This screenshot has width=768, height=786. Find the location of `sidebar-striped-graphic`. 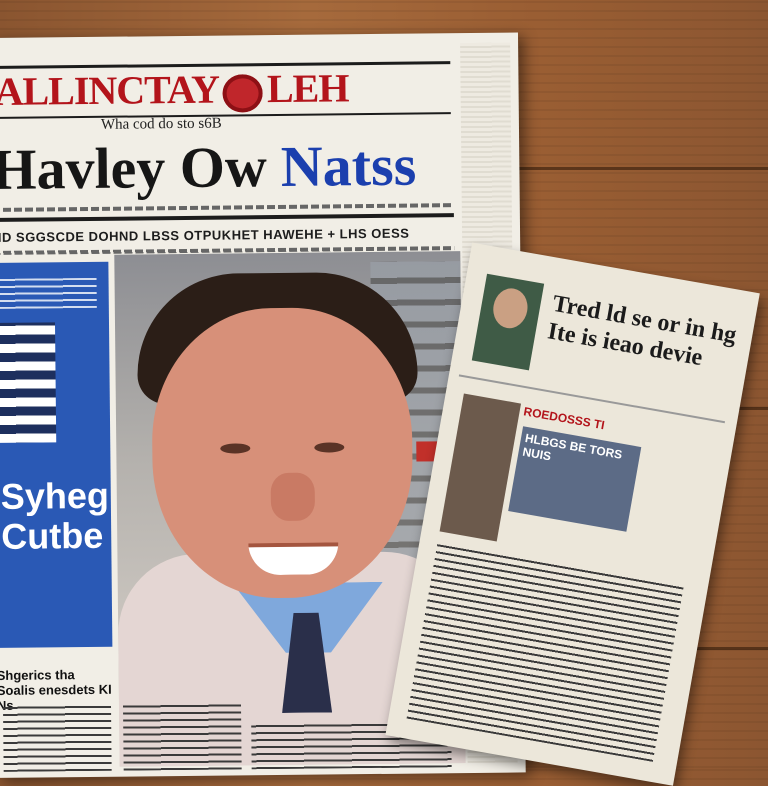

sidebar-striped-graphic is located at coordinates (28, 382).